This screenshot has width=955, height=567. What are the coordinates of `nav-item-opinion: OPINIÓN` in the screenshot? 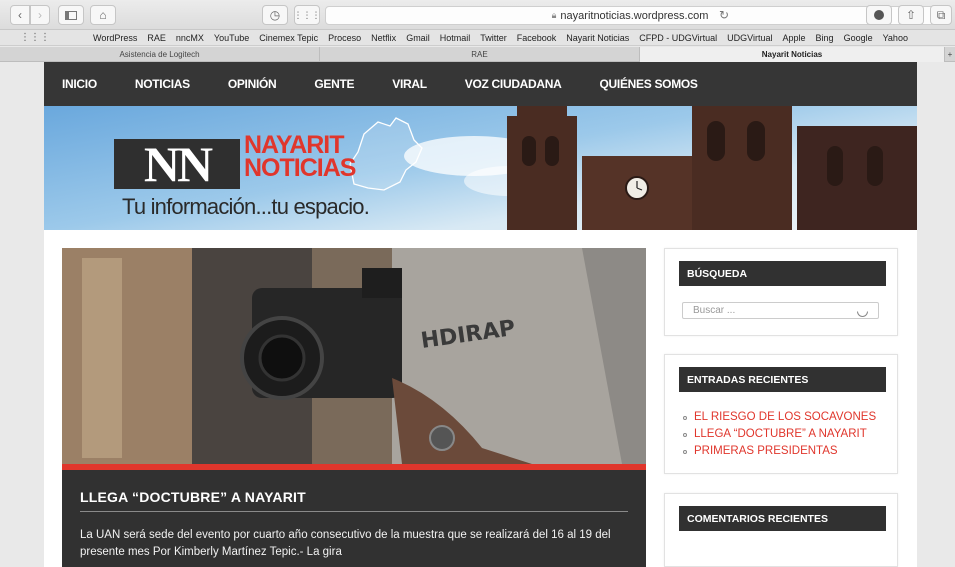 It's located at (252, 84).